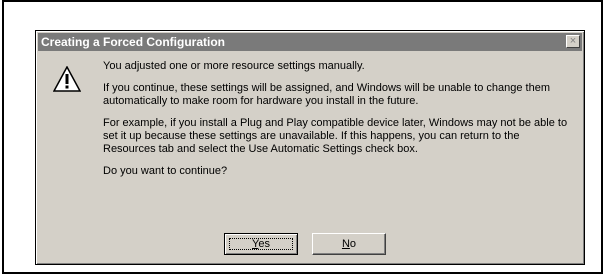  I want to click on title-bar: Creating a Forced Configuration ×, so click(310, 42).